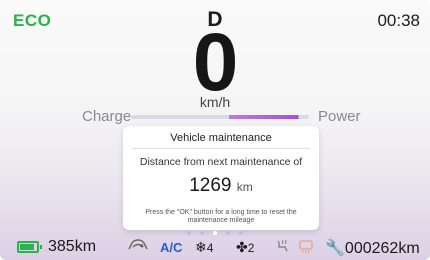 This screenshot has height=260, width=430. What do you see at coordinates (215, 102) in the screenshot?
I see `speed-unit: km/h` at bounding box center [215, 102].